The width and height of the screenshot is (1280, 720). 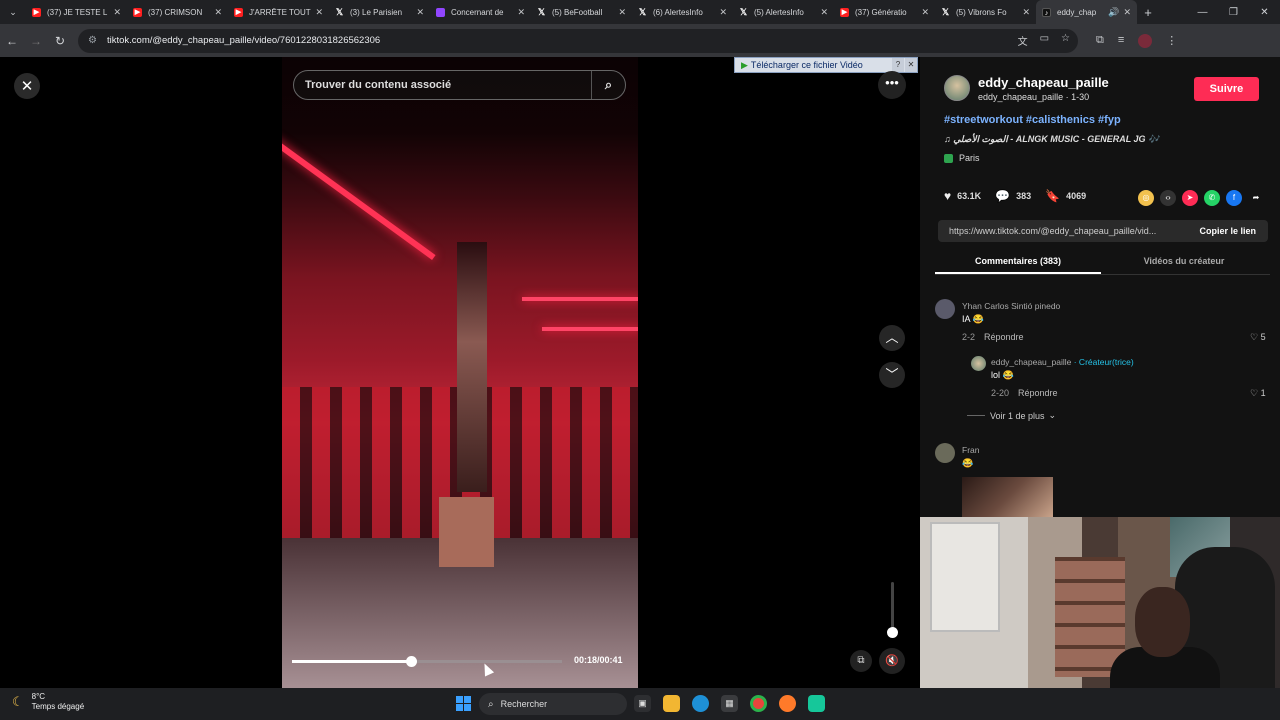 I want to click on tab-0: ▶ (37) JE TESTE L ✕, so click(x=76, y=12).